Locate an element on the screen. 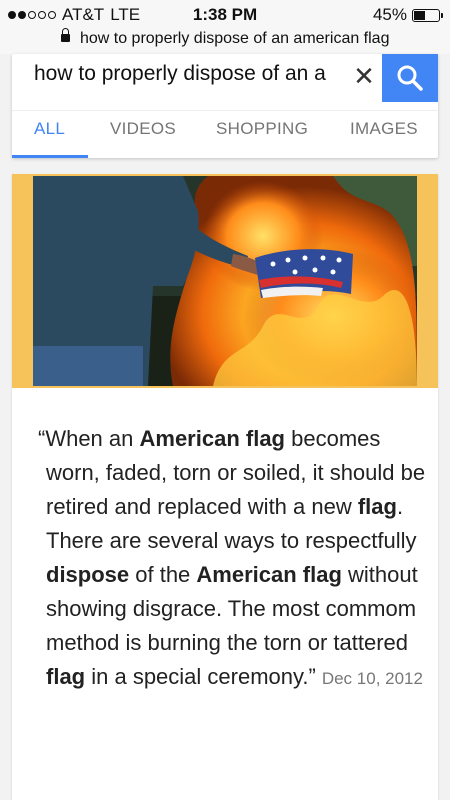 The image size is (450, 800). search-button is located at coordinates (410, 78).